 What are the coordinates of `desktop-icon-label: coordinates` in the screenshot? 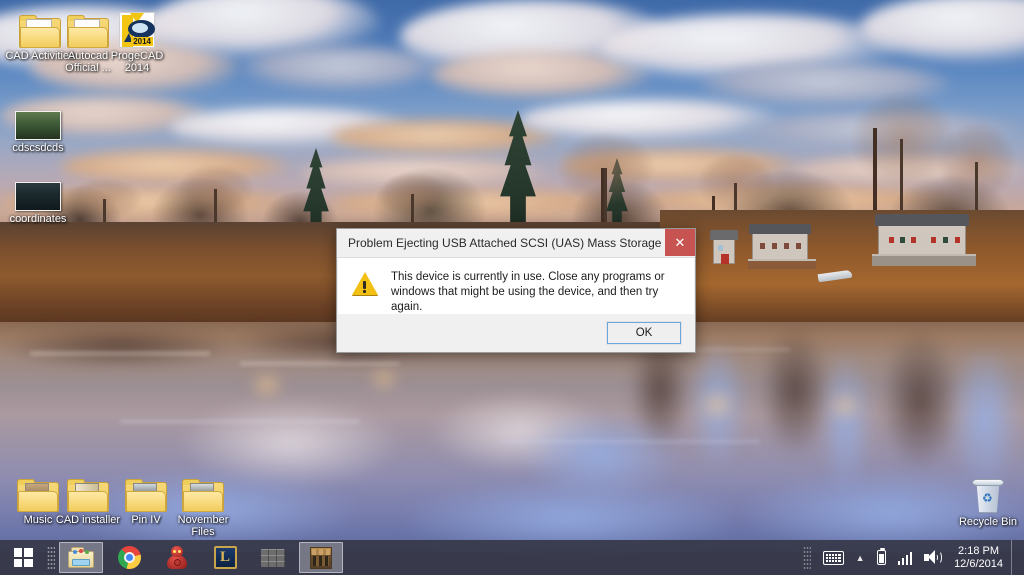 It's located at (38, 219).